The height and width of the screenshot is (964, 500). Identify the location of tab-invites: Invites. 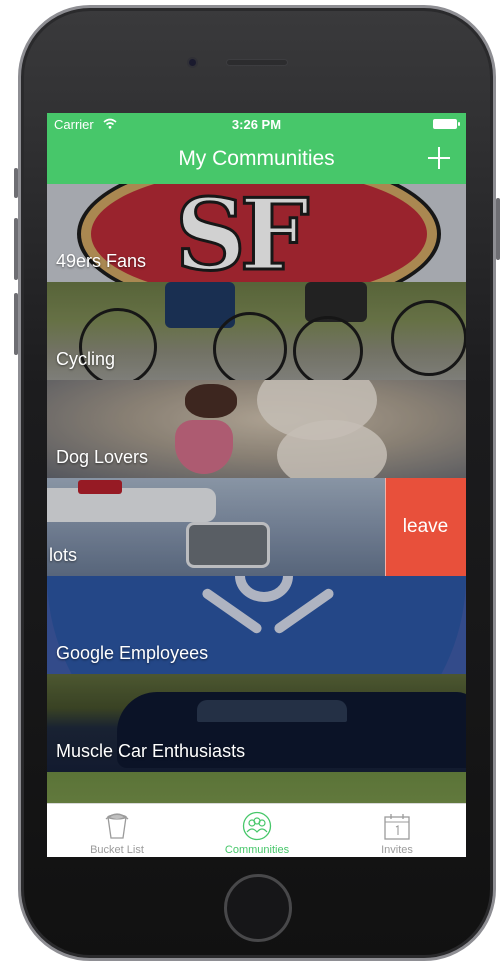
(396, 830).